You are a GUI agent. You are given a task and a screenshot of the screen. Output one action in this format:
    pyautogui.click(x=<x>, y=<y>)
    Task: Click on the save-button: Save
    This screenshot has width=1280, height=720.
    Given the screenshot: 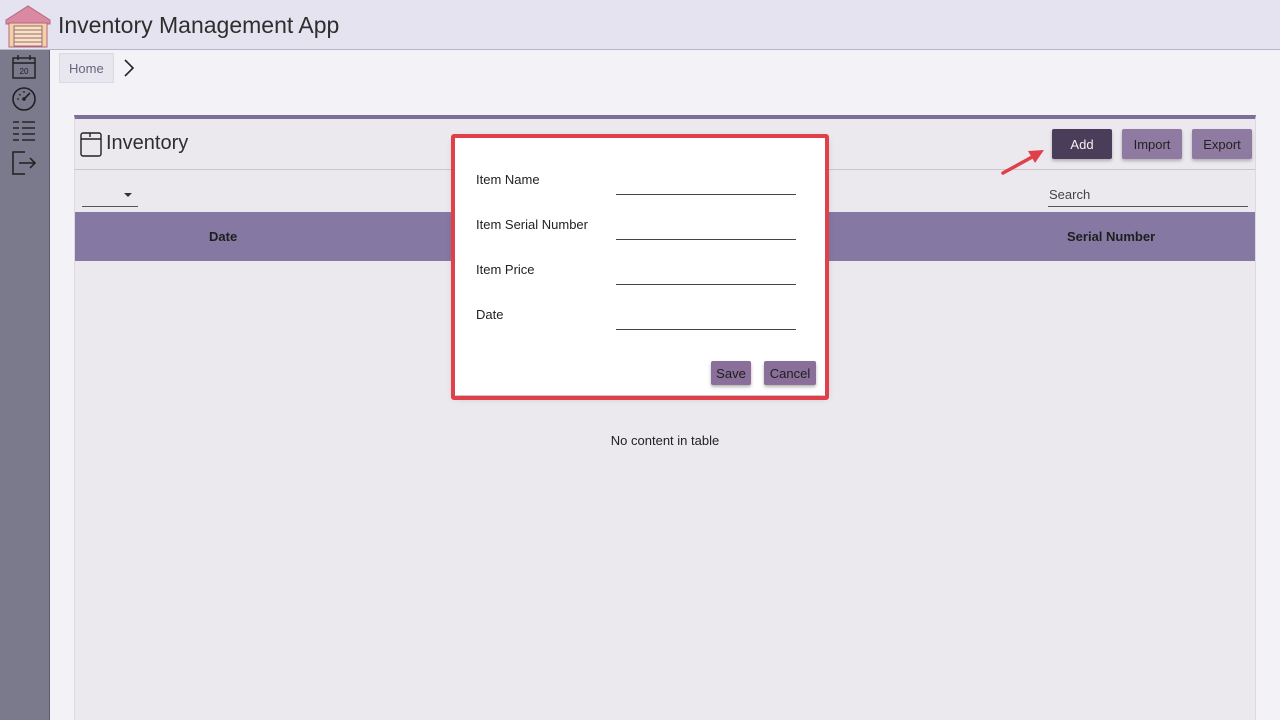 What is the action you would take?
    pyautogui.click(x=731, y=373)
    